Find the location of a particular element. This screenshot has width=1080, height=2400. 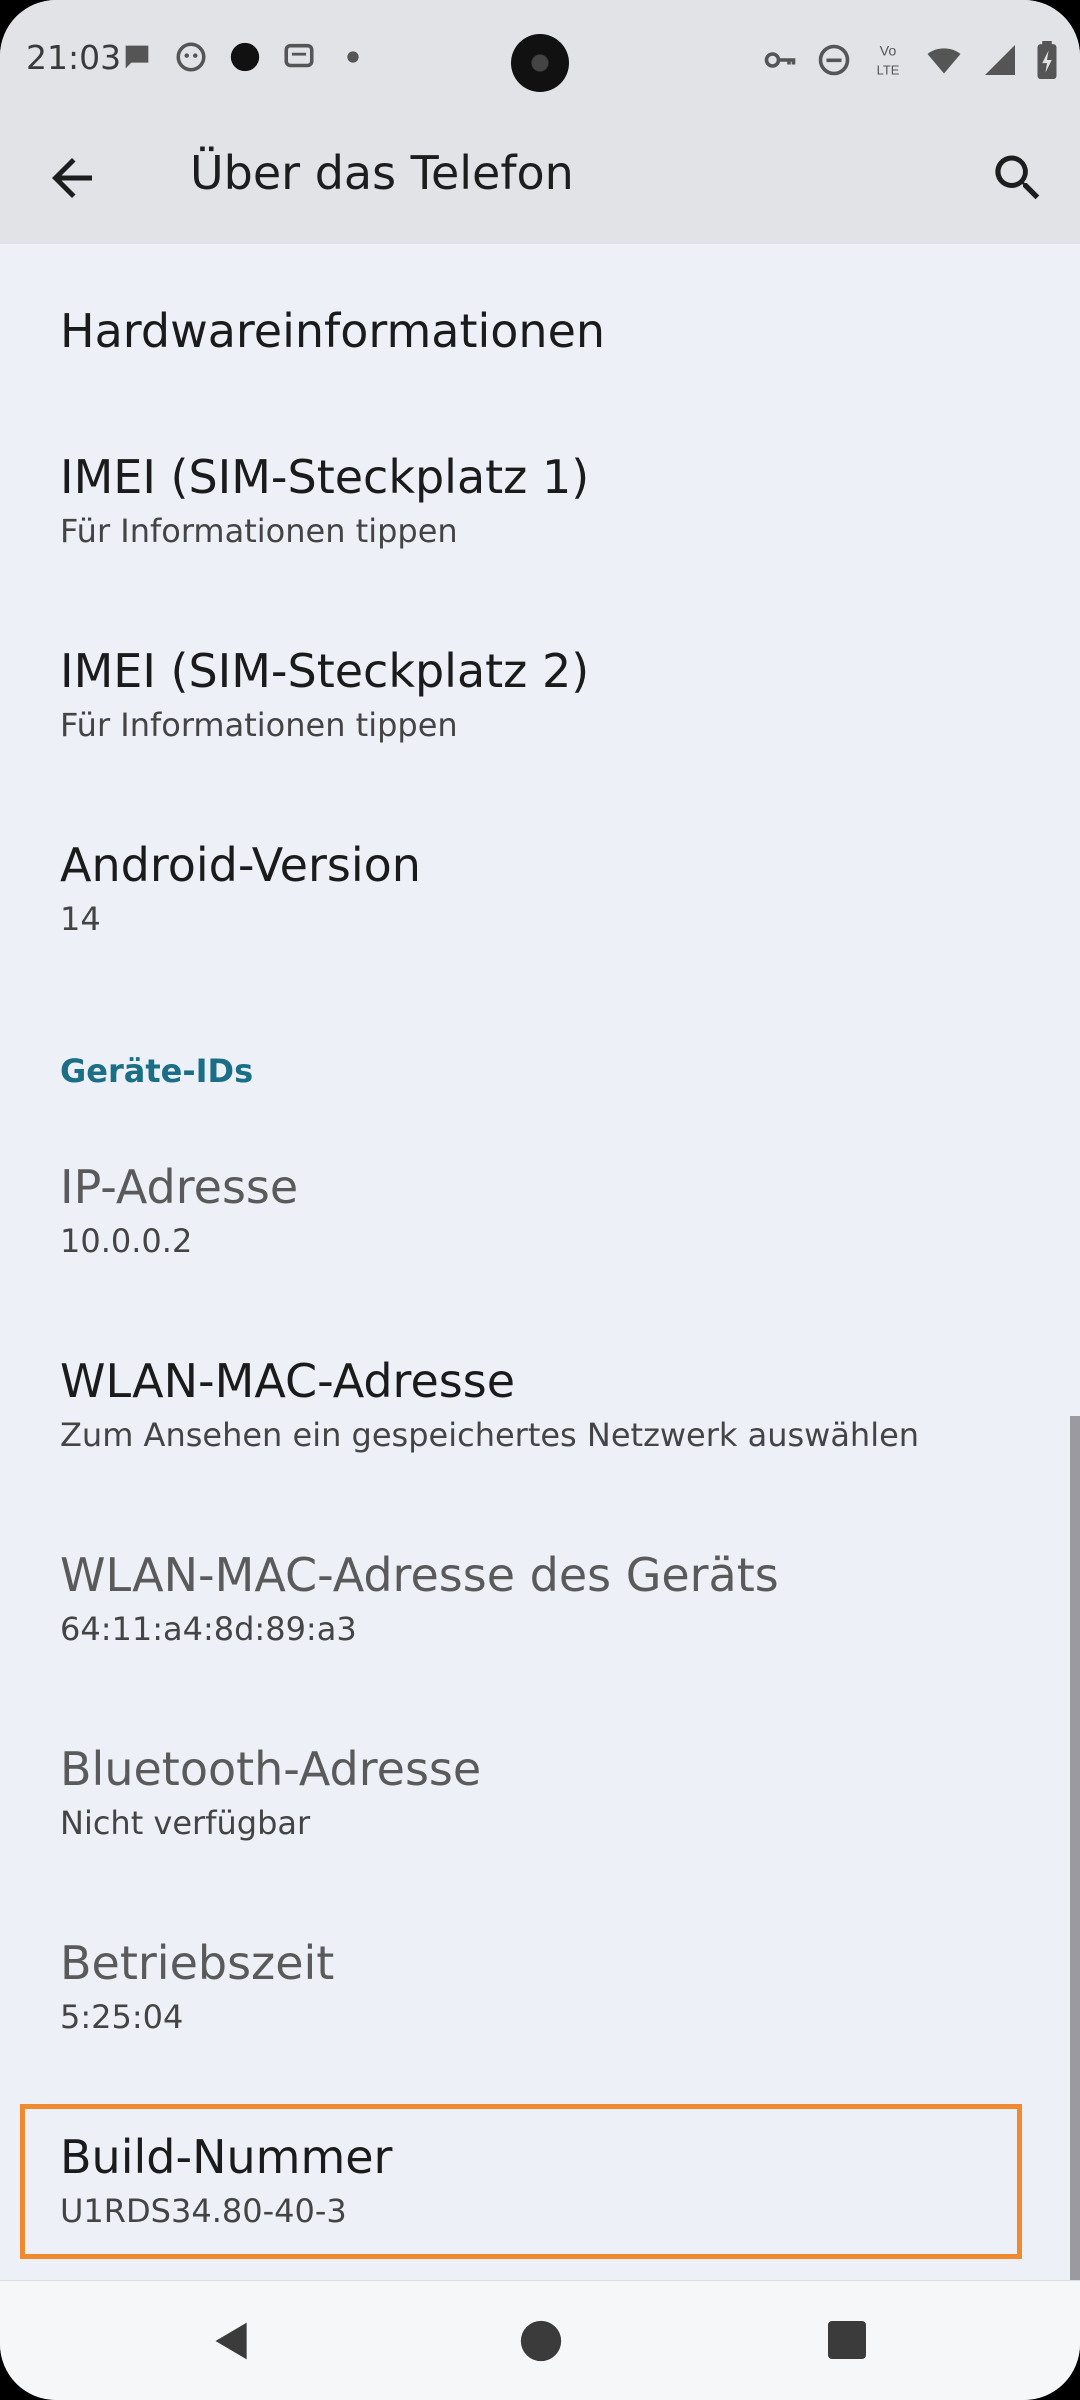

item-title: Build-Nummer is located at coordinates (226, 2157).